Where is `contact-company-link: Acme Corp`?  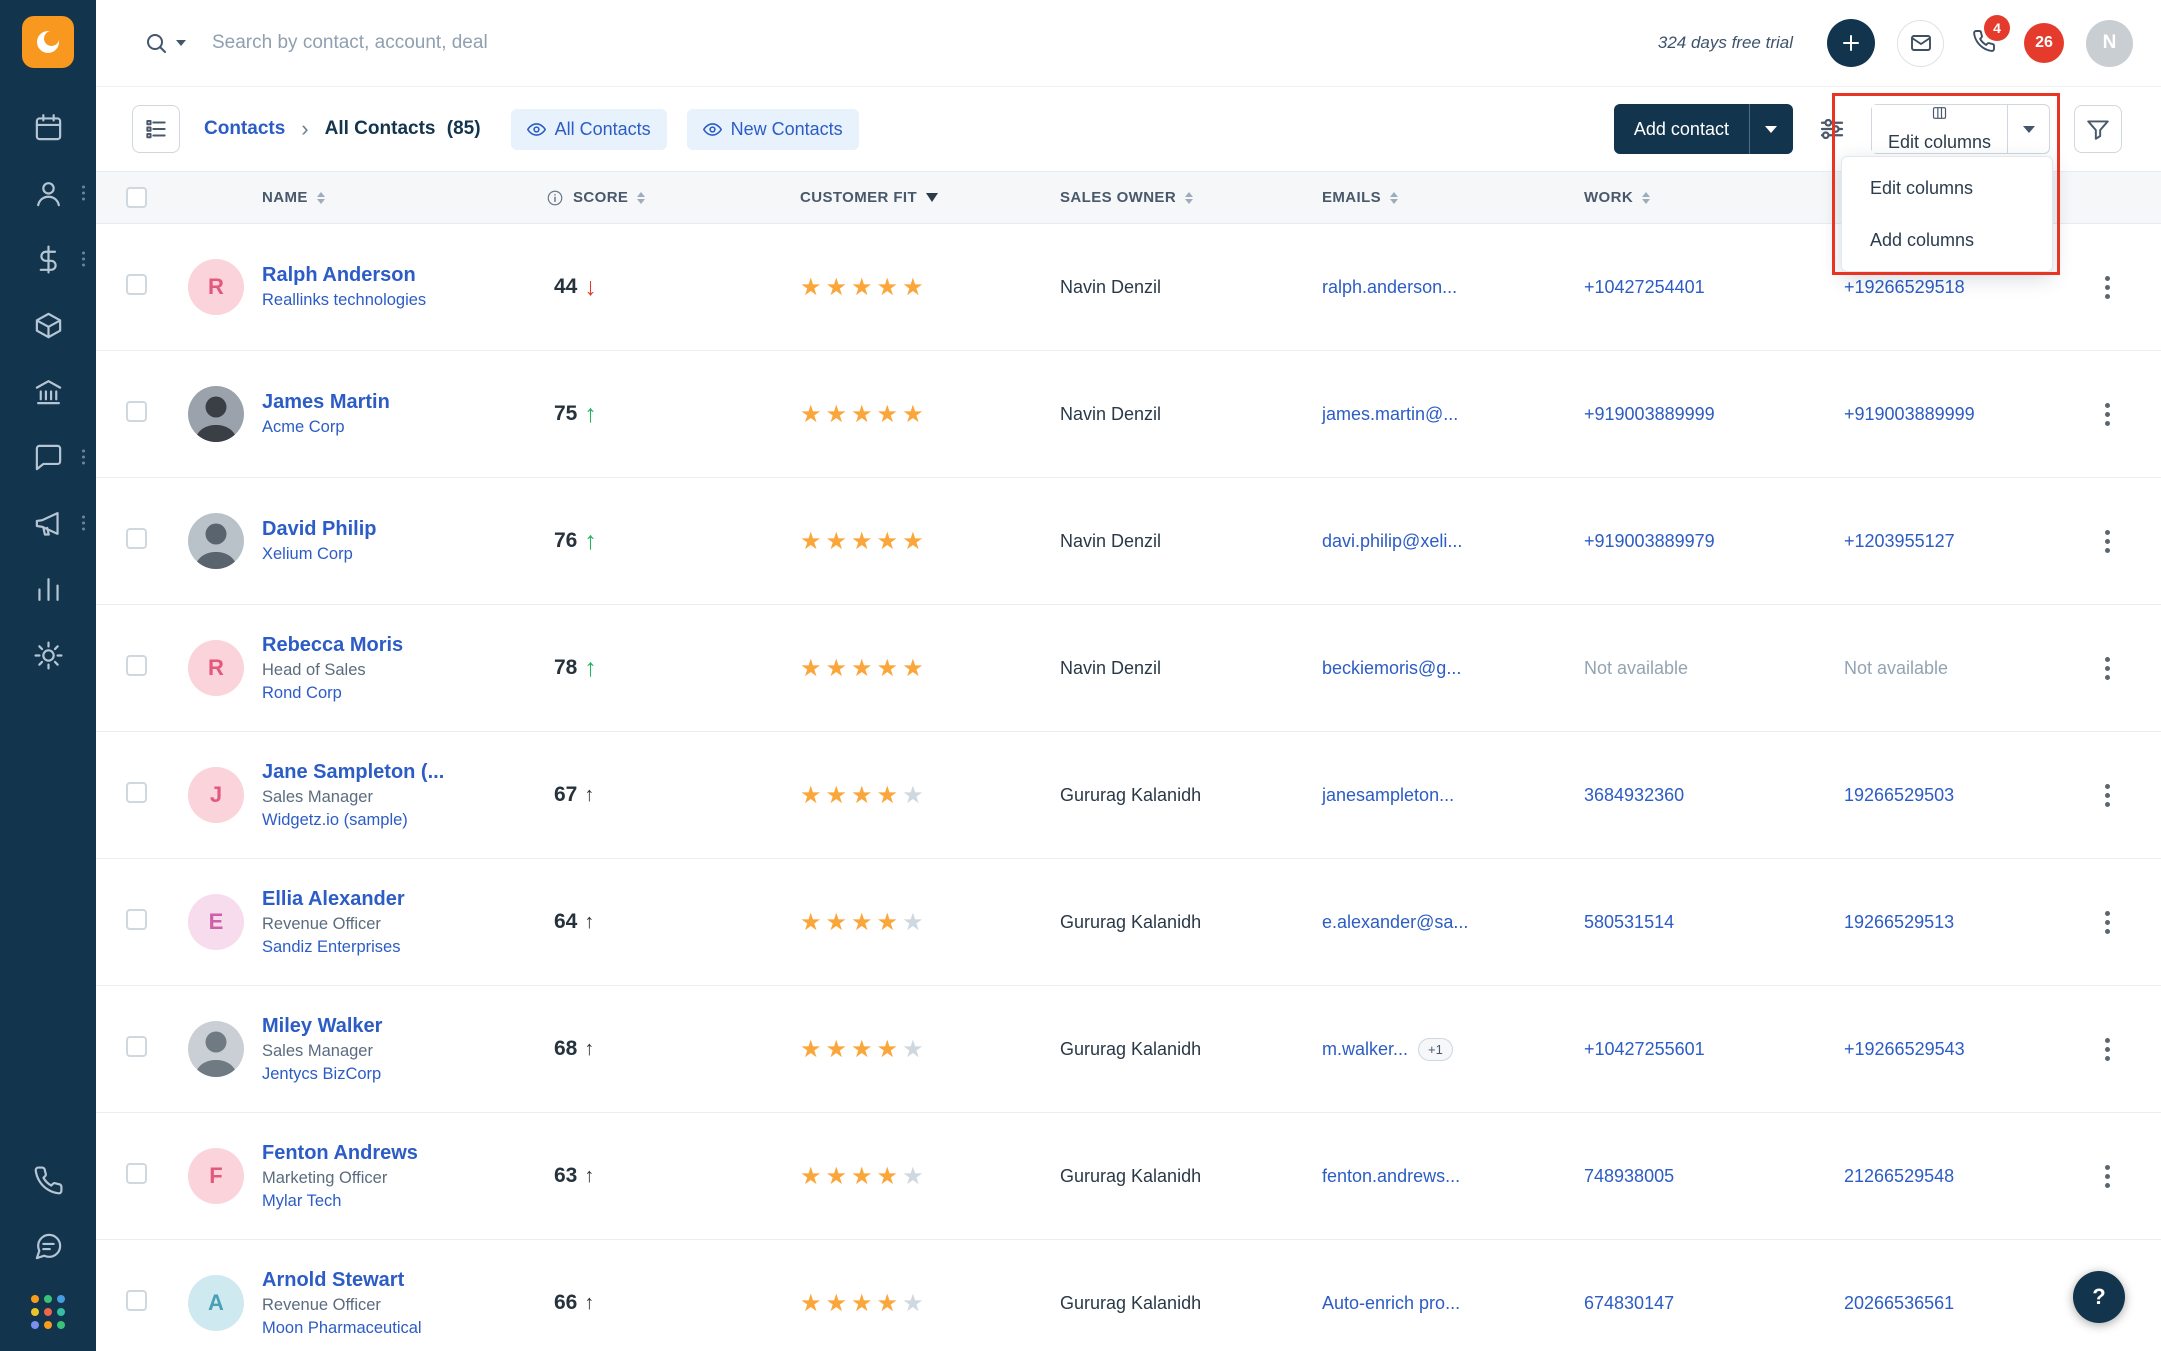
contact-company-link: Acme Corp is located at coordinates (326, 427).